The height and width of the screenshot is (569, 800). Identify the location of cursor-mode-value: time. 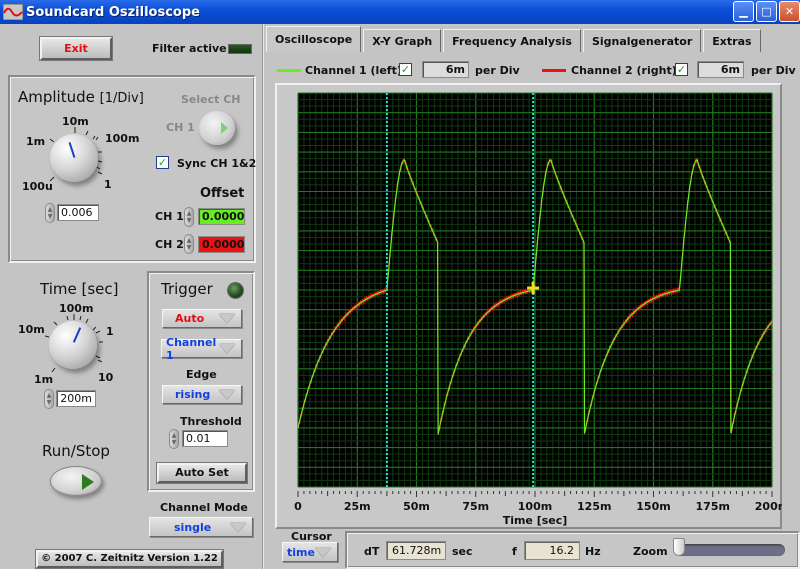
(301, 552).